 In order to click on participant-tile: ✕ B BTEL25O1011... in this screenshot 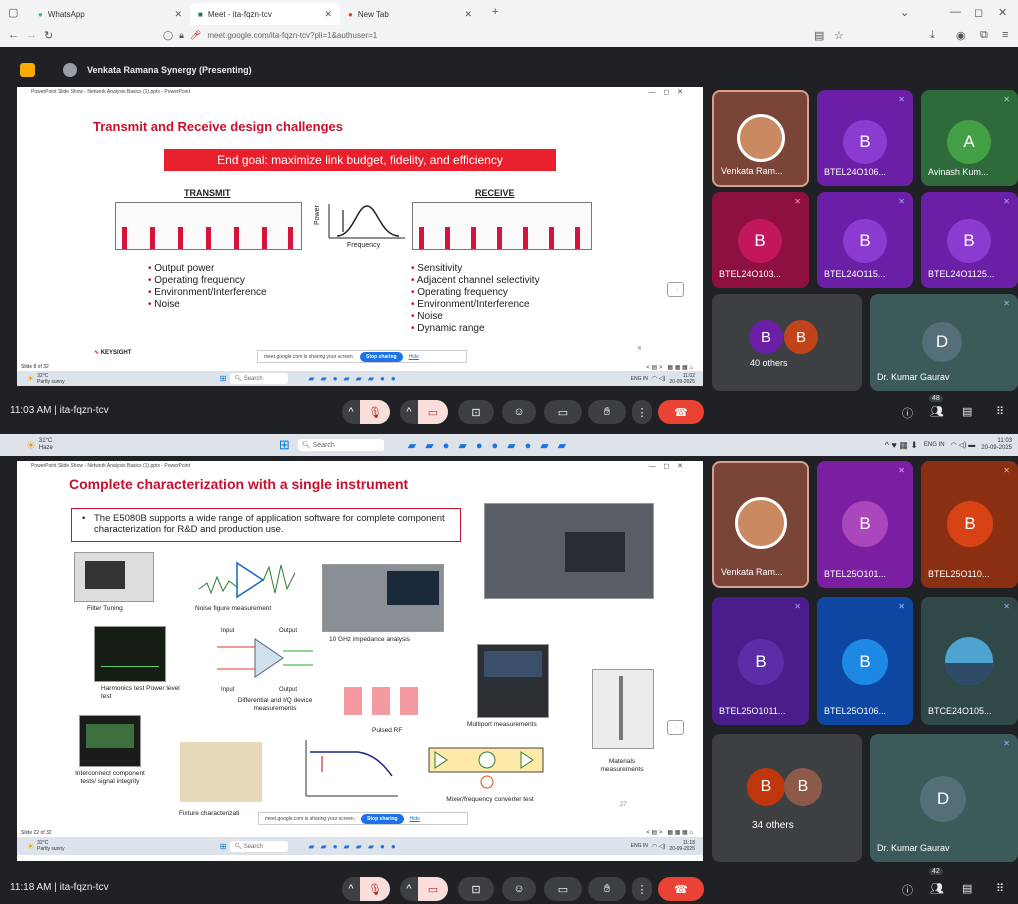, I will do `click(760, 661)`.